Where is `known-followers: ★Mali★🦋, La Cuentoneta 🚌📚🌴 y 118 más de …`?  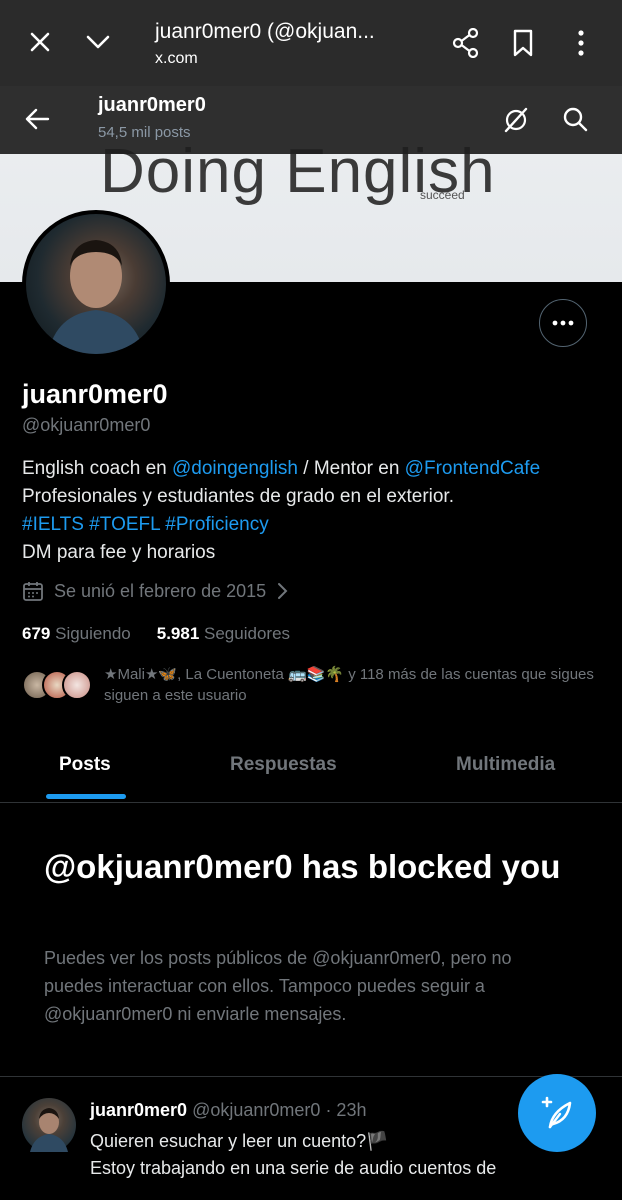 known-followers: ★Mali★🦋, La Cuentoneta 🚌📚🌴 y 118 más de … is located at coordinates (308, 685).